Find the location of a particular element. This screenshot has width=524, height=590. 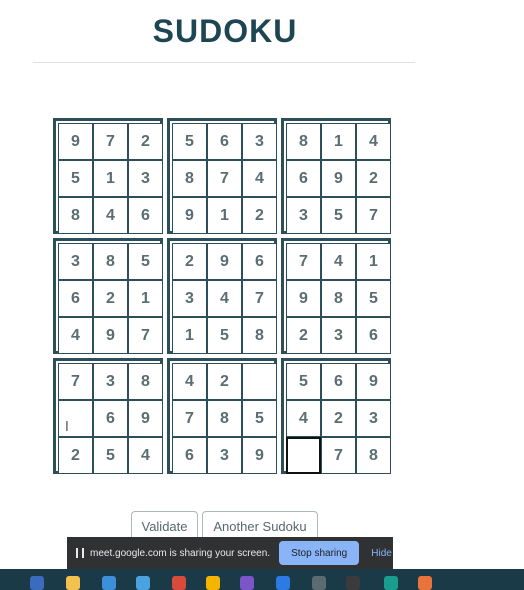

hide-link: Hide is located at coordinates (381, 553).